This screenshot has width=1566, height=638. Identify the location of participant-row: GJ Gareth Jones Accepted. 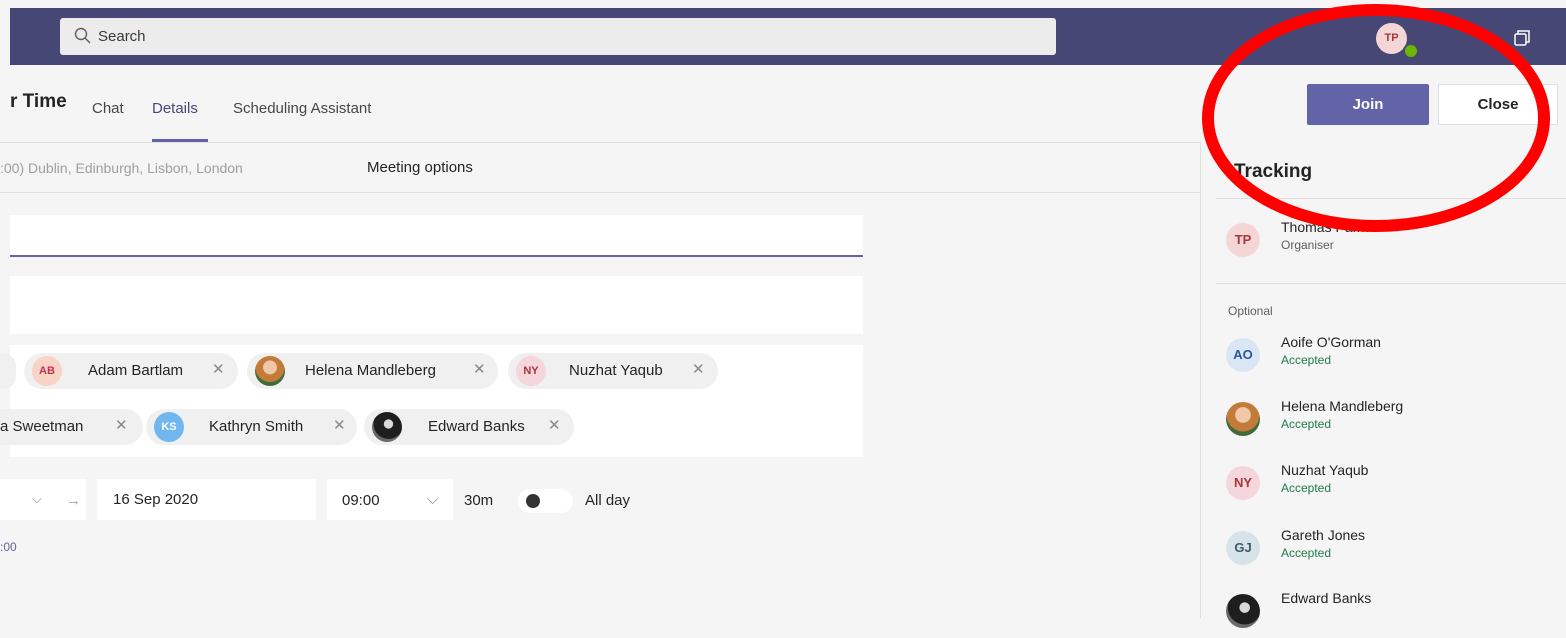
(1391, 550).